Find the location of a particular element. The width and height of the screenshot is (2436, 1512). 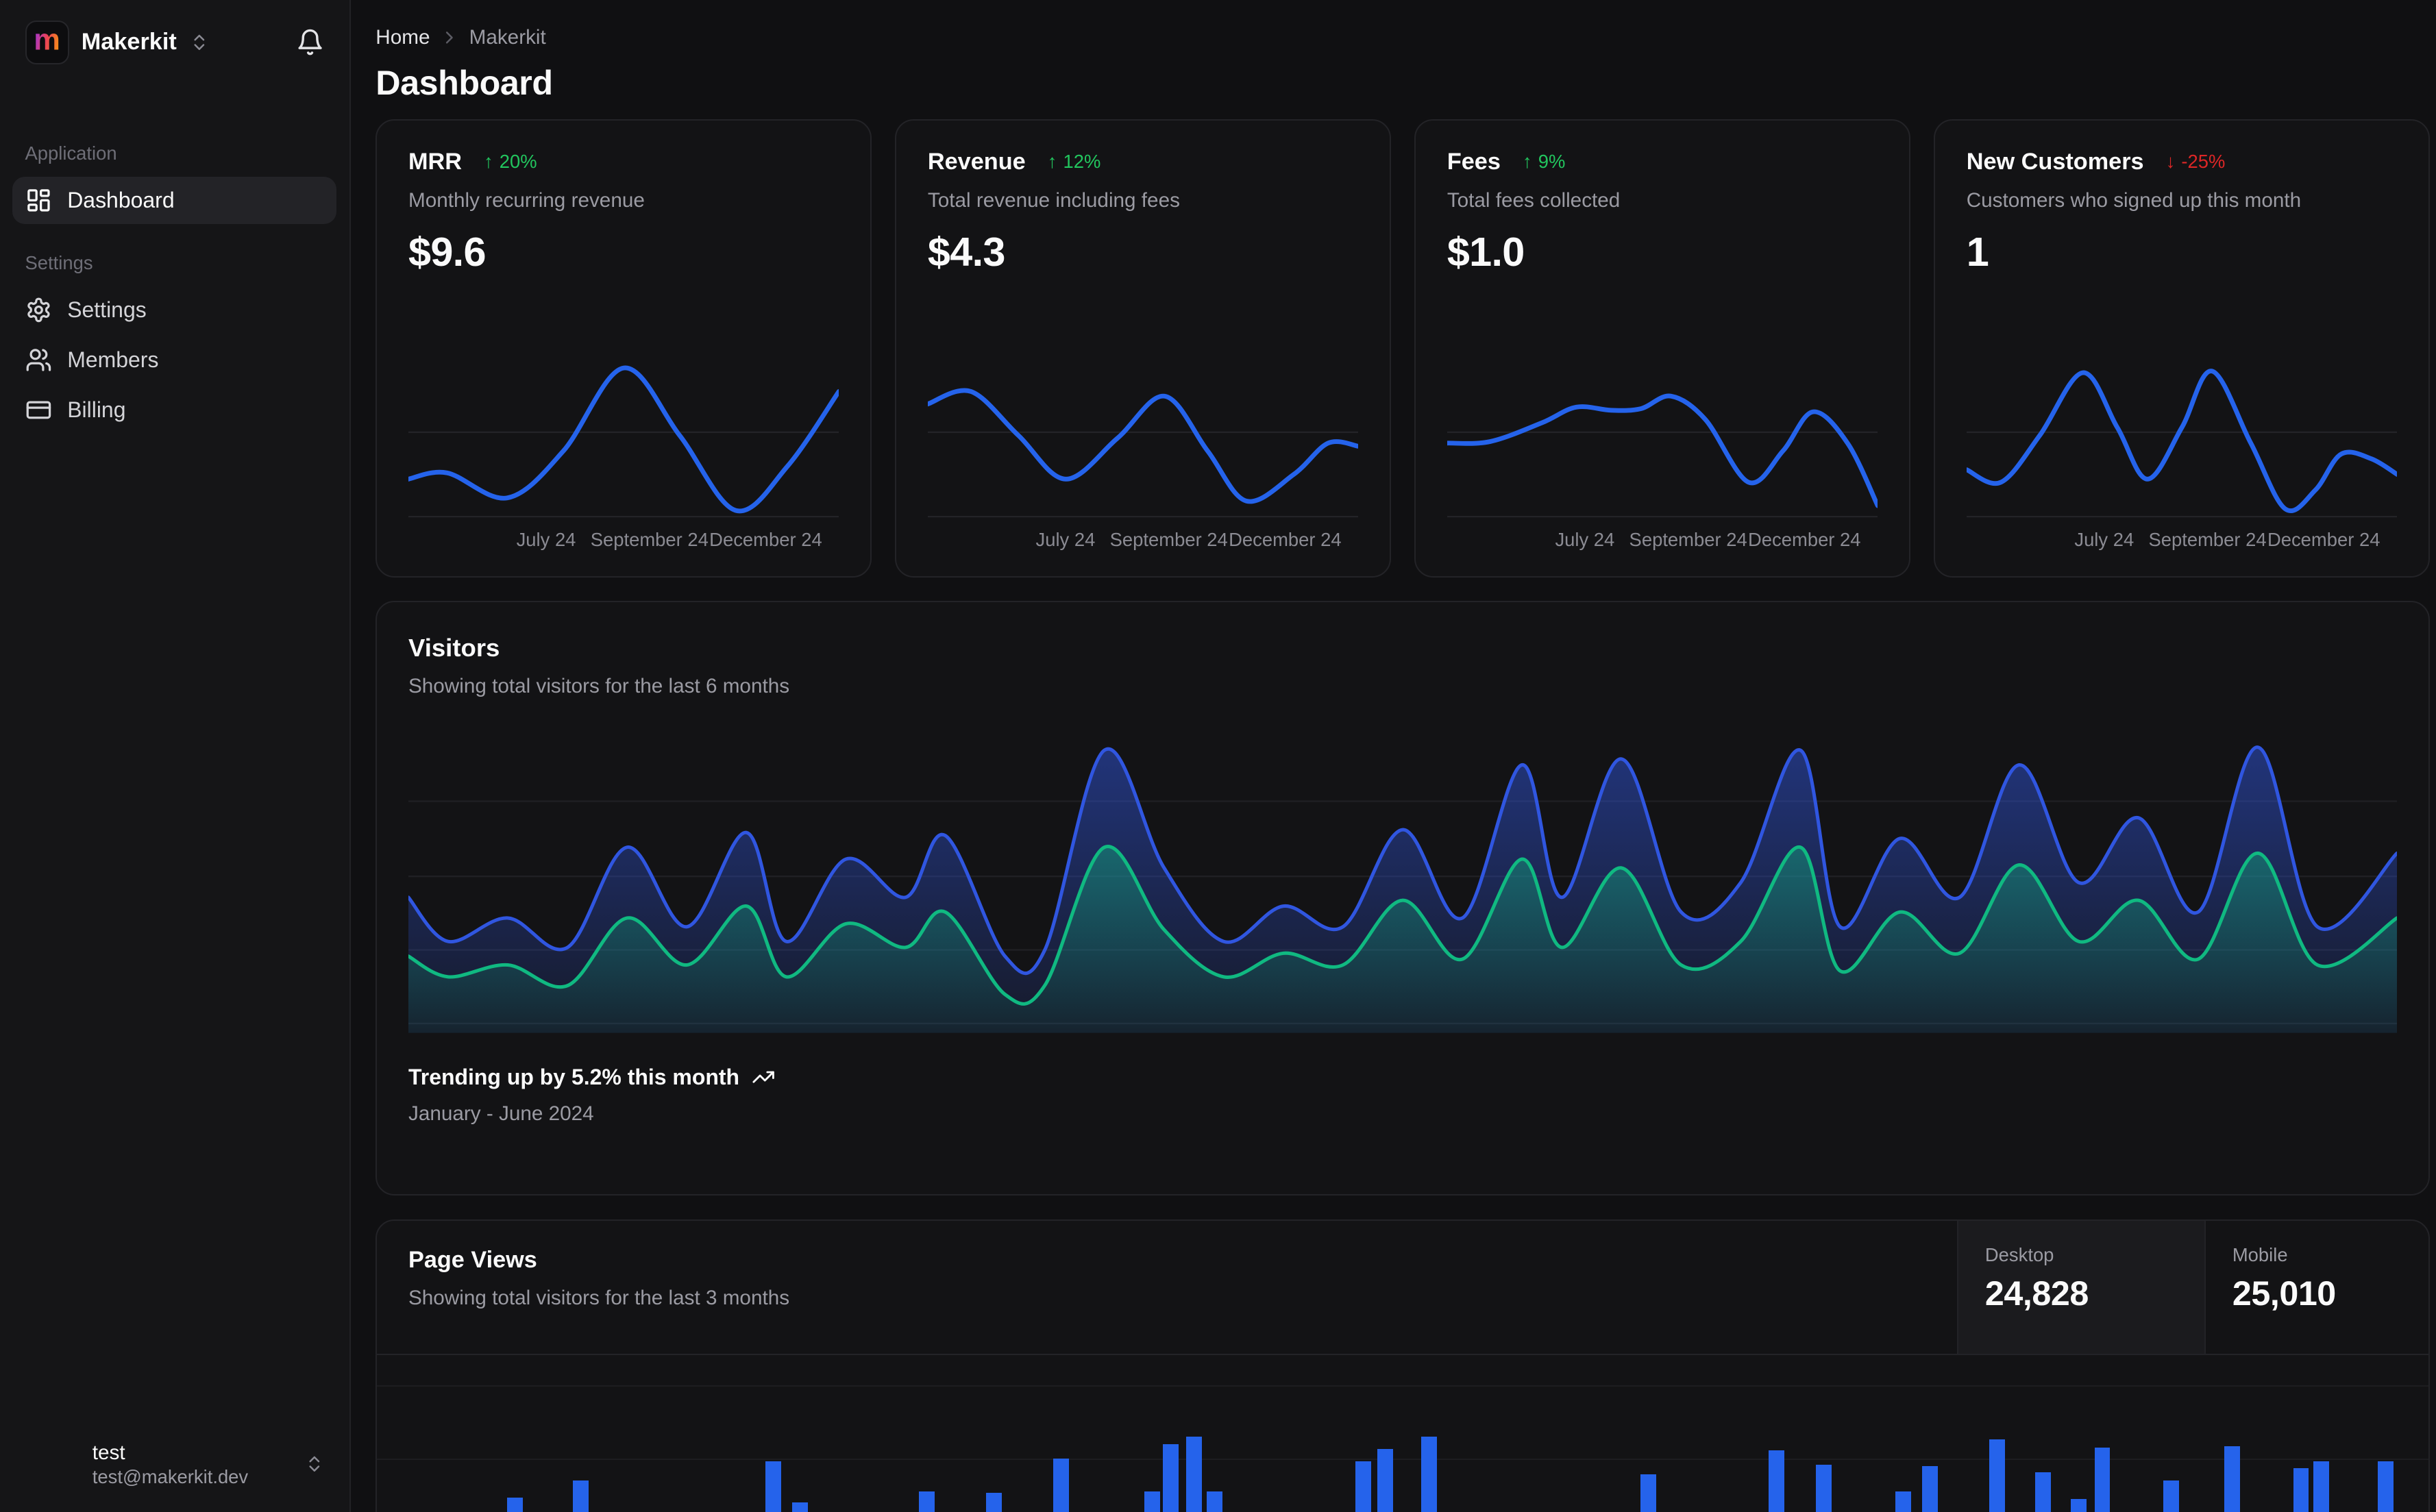

stat-title: MRR is located at coordinates (435, 161).